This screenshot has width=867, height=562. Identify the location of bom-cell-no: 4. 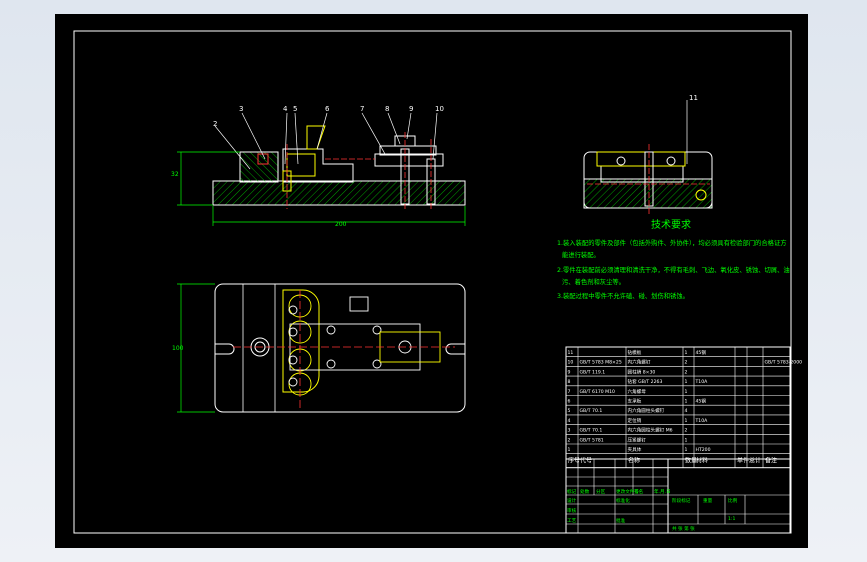
(569, 421).